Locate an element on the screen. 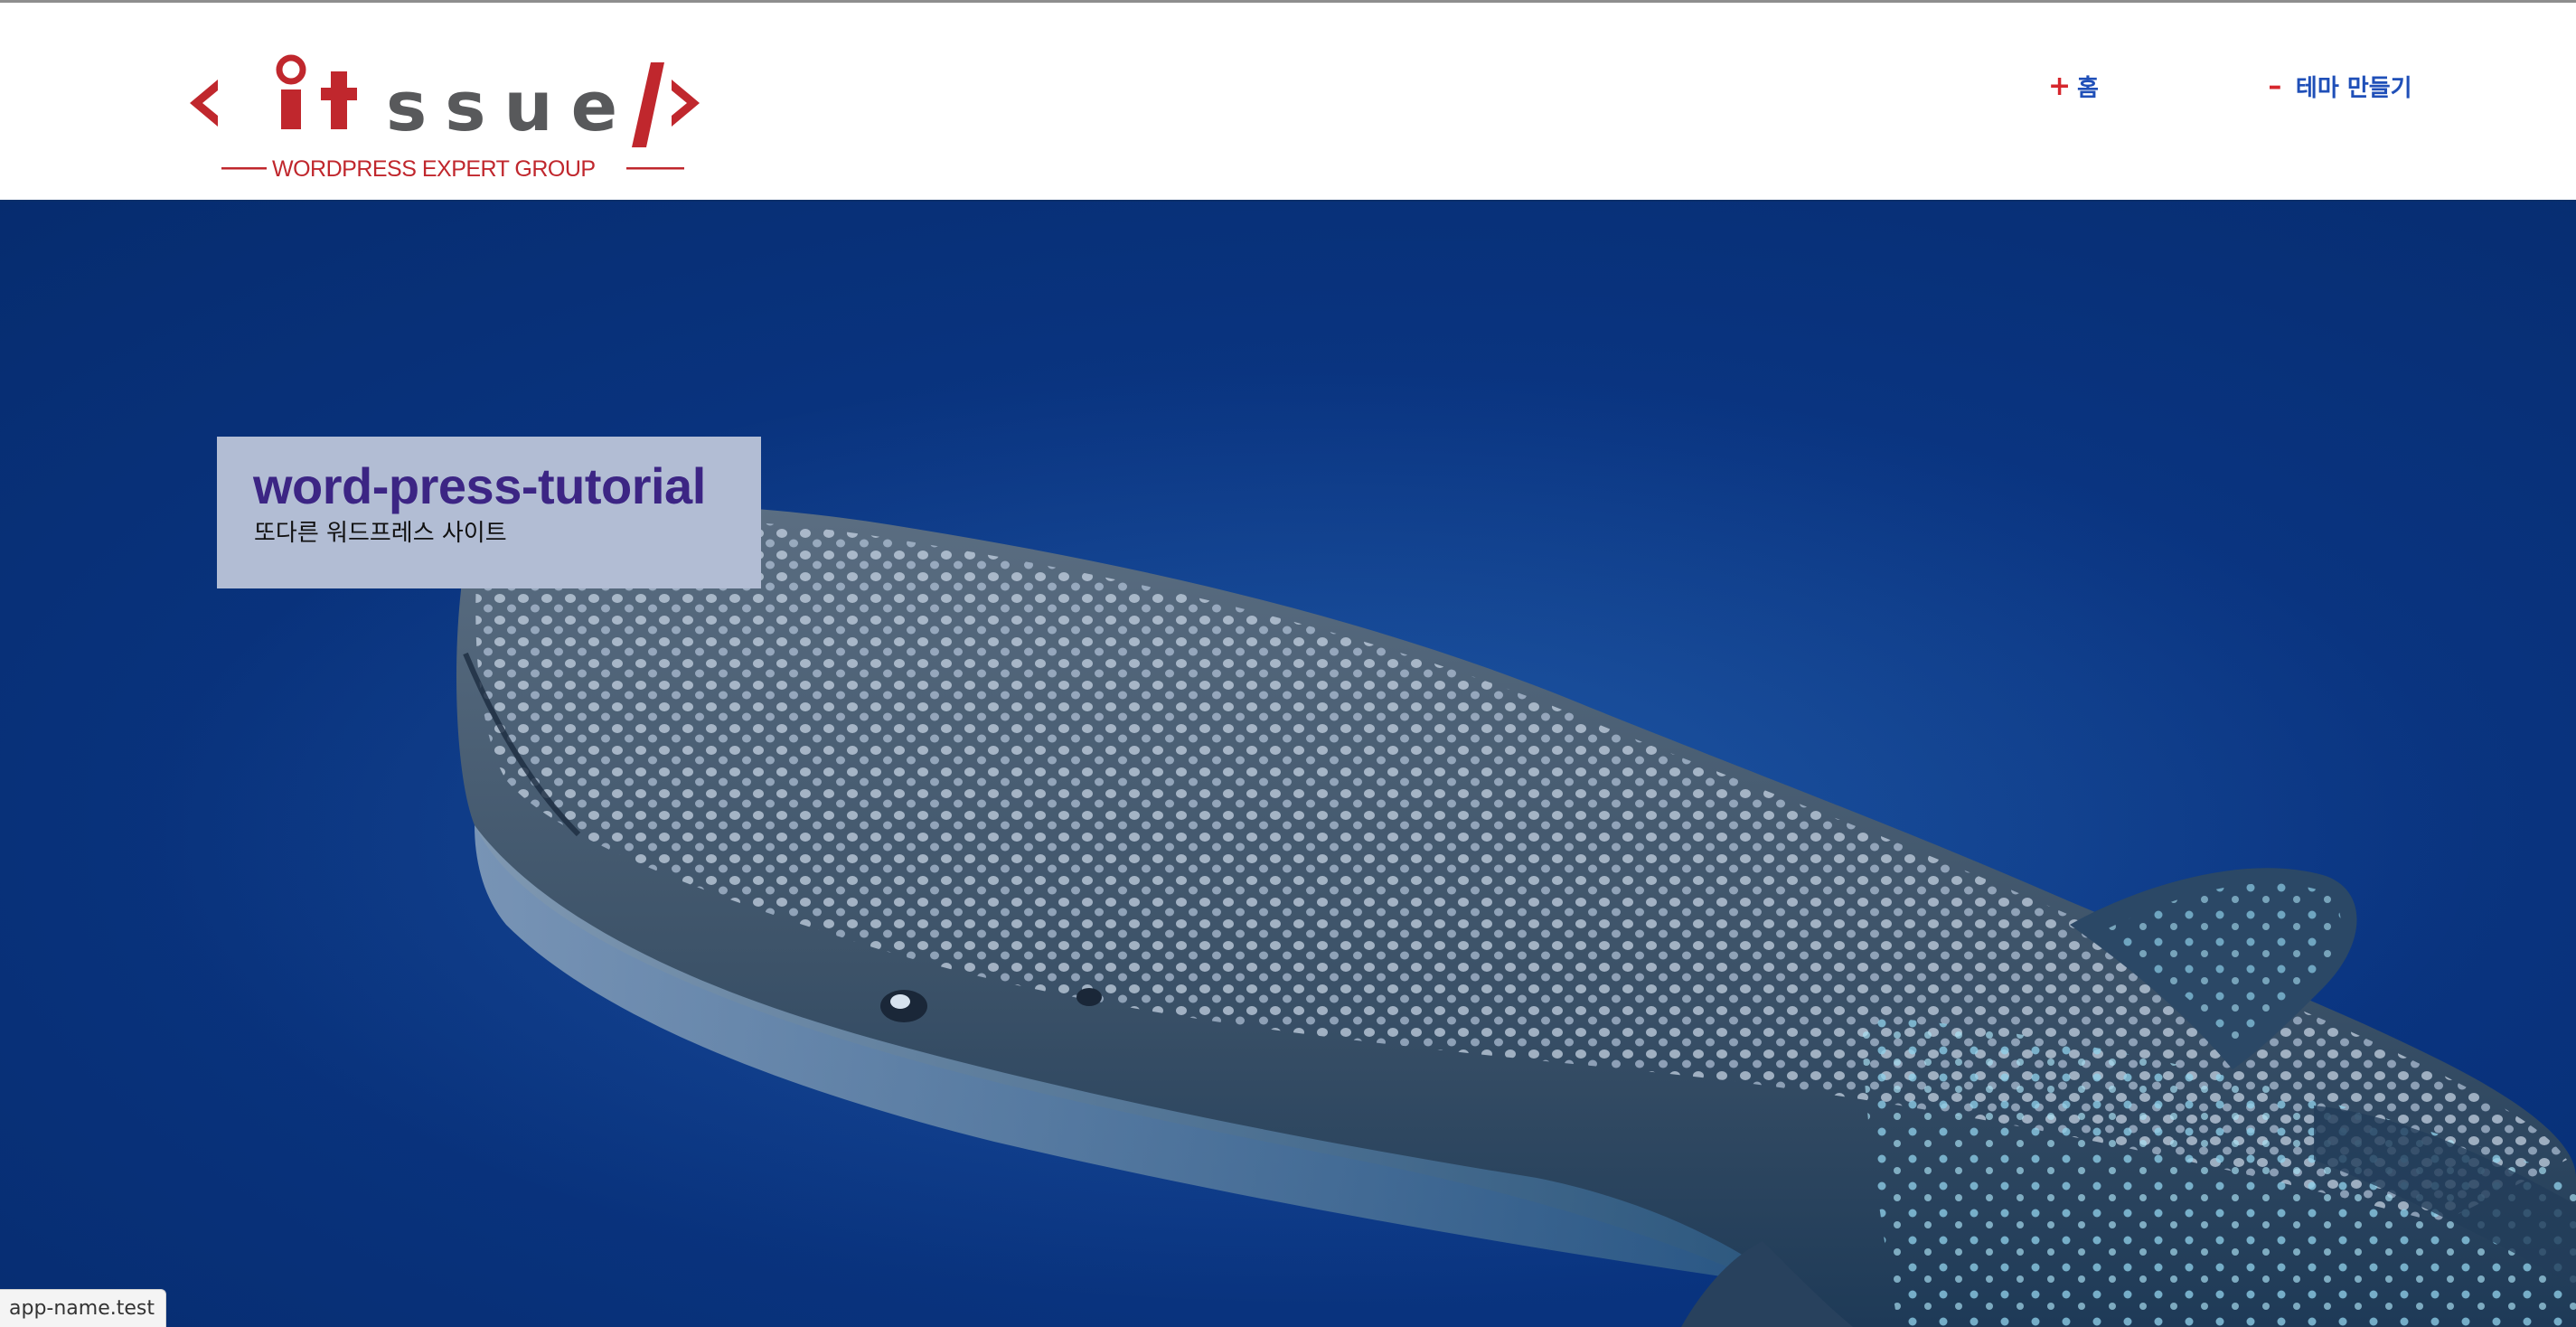 Image resolution: width=2576 pixels, height=1327 pixels. itssue-logo-icon: ssue WORDPRESS EXPERT GROUP is located at coordinates (445, 118).